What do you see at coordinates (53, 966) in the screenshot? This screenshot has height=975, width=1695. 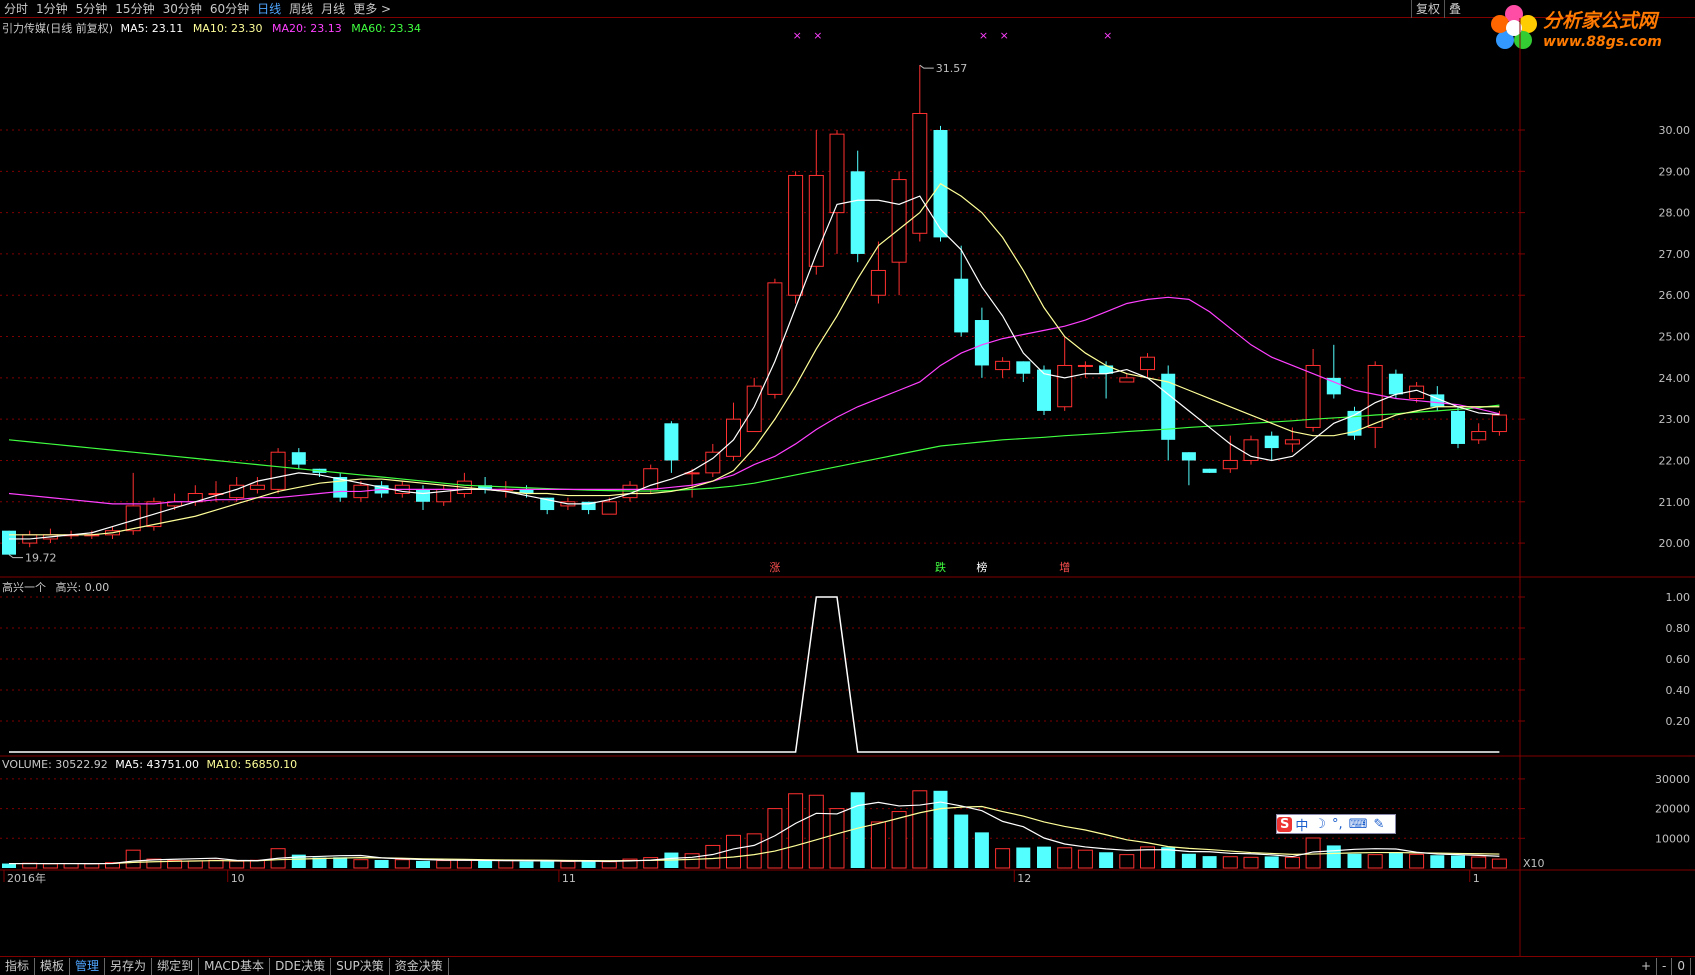 I see `bottom-tab-1: 模板` at bounding box center [53, 966].